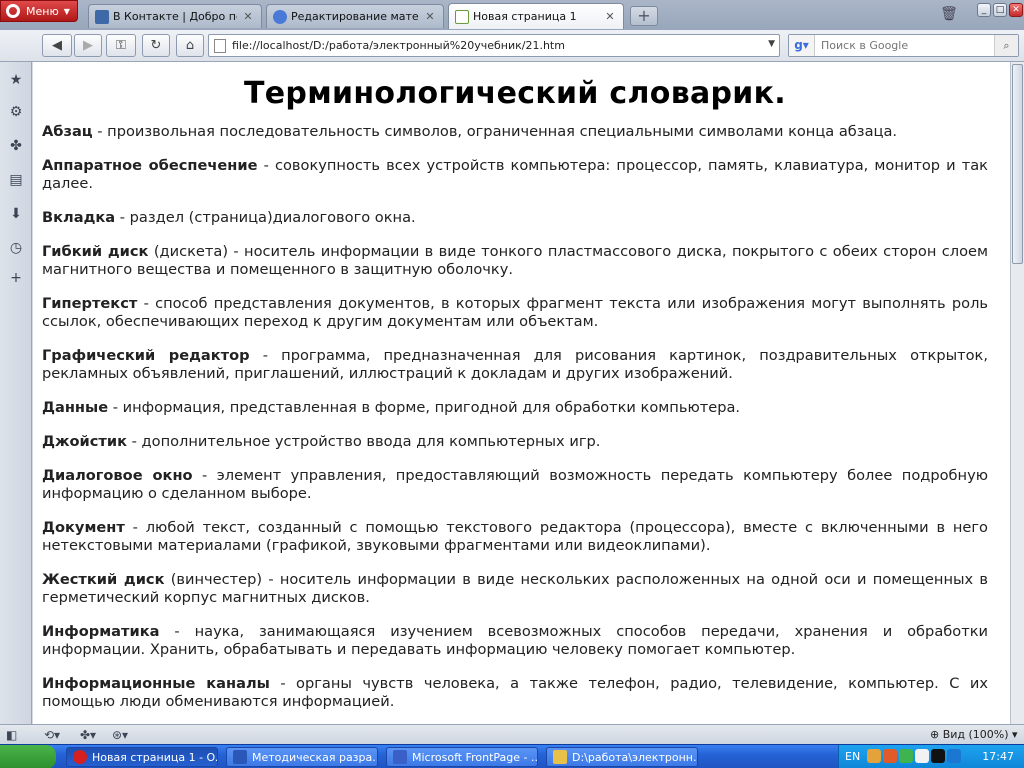 The width and height of the screenshot is (1024, 768). I want to click on search-box: g▾ ⌕, so click(903, 45).